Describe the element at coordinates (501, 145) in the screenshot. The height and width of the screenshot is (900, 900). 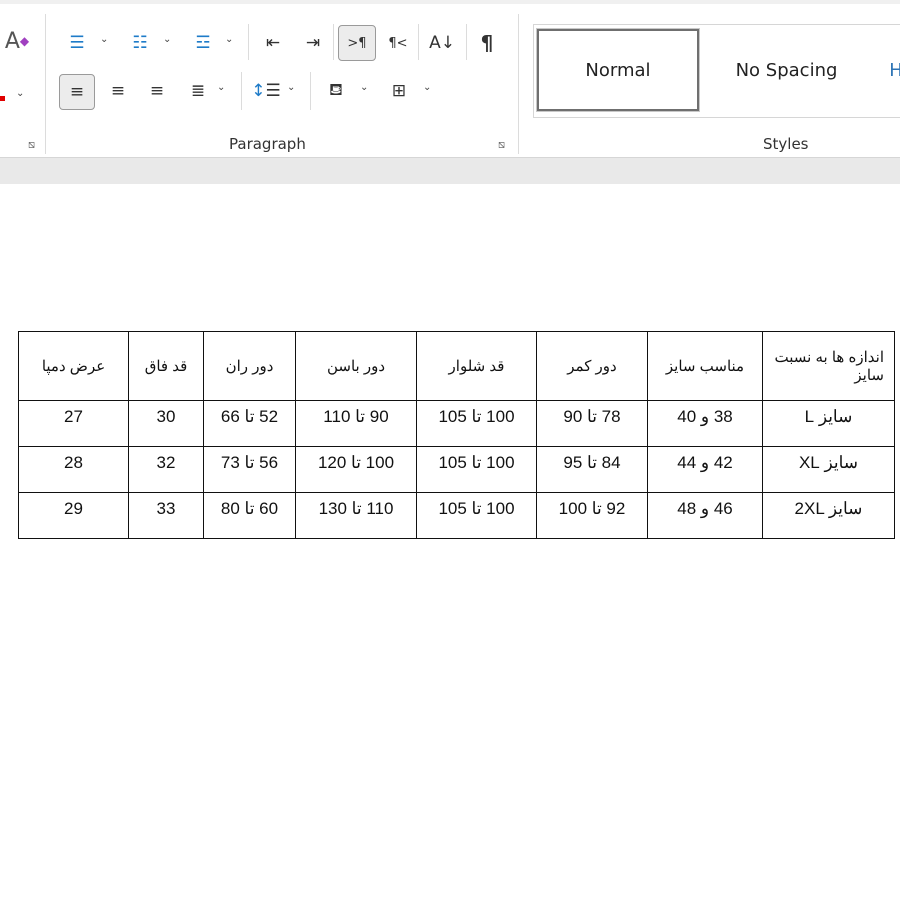
I see `paragraph-dialog-launcher: ⧅` at that location.